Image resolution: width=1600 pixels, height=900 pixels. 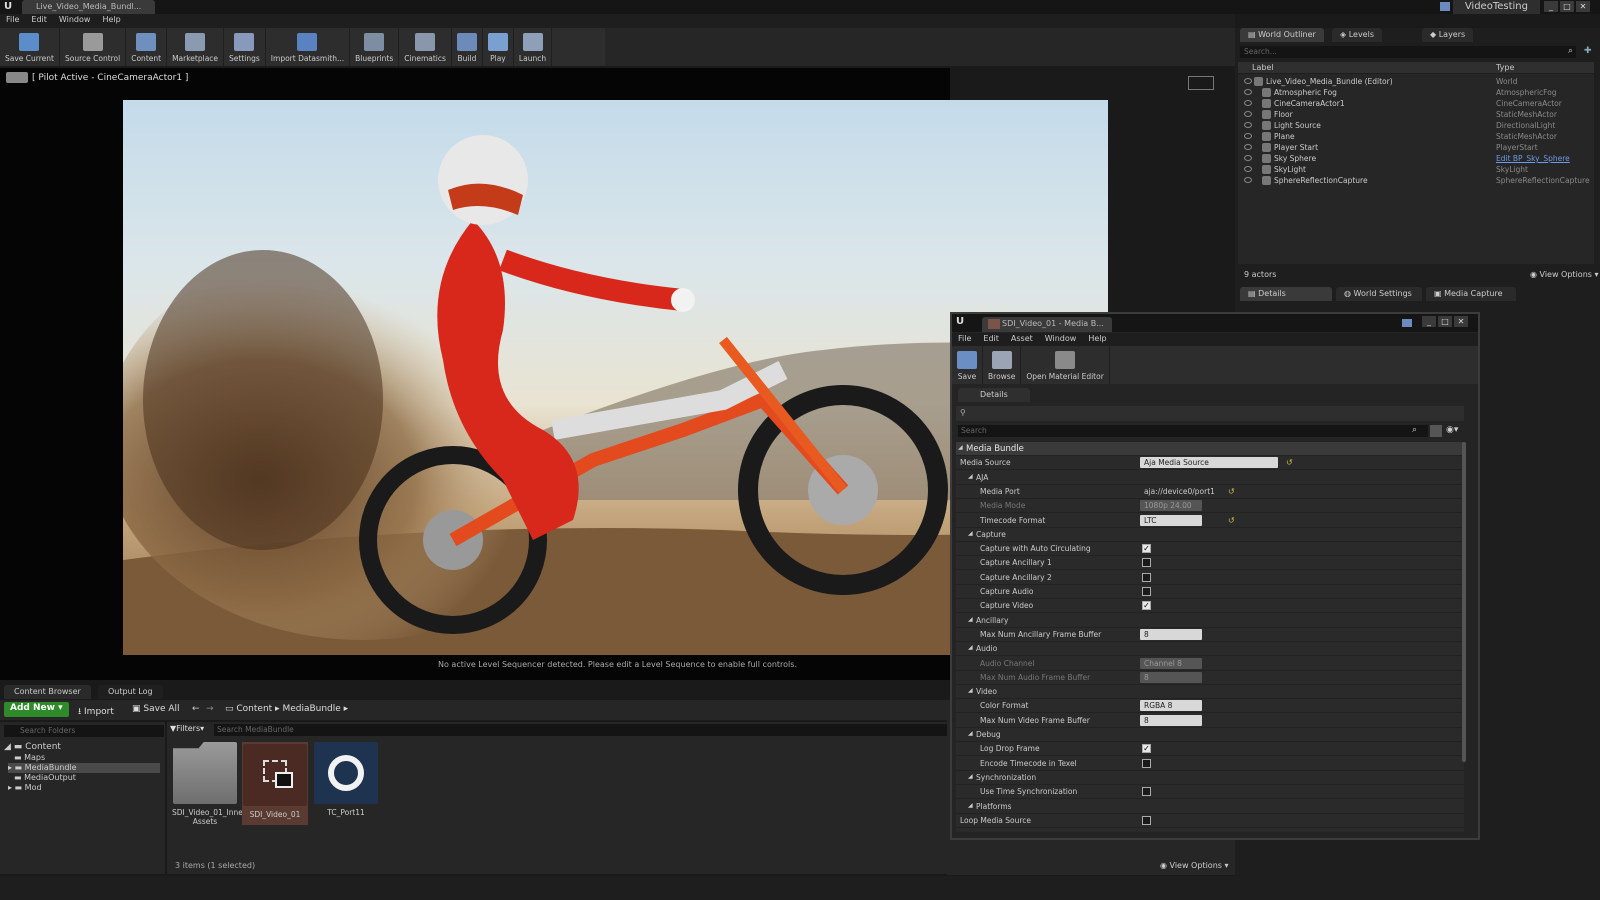 What do you see at coordinates (963, 412) in the screenshot?
I see `property-matrix-icon: ⚲` at bounding box center [963, 412].